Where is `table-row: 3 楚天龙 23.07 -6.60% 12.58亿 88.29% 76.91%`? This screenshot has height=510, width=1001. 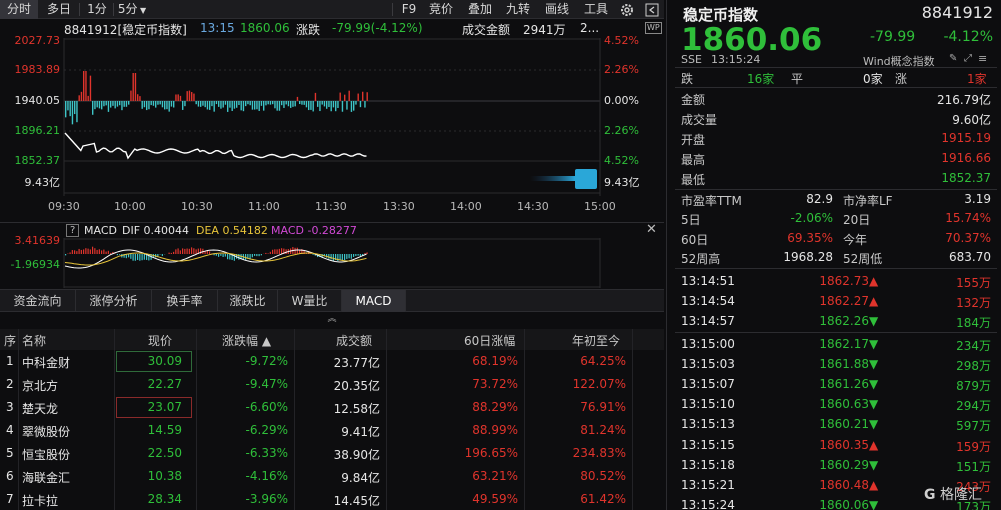 table-row: 3 楚天龙 23.07 -6.60% 12.58亿 88.29% 76.91% is located at coordinates (332, 407).